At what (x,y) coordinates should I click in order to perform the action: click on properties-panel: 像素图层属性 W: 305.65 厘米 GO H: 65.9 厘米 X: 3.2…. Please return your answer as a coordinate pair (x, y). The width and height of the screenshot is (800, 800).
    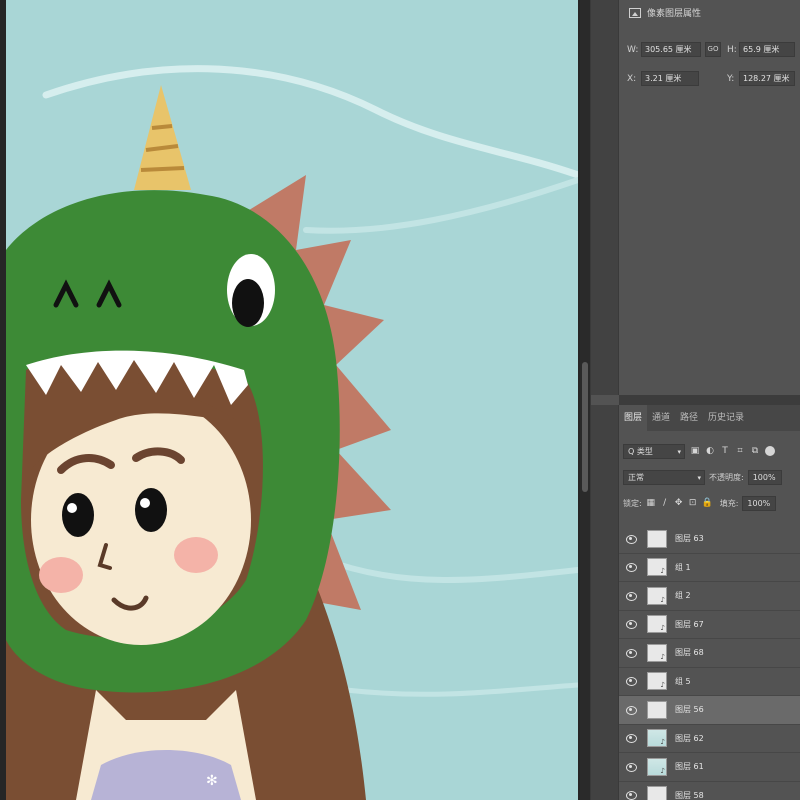
    Looking at the image, I should click on (709, 197).